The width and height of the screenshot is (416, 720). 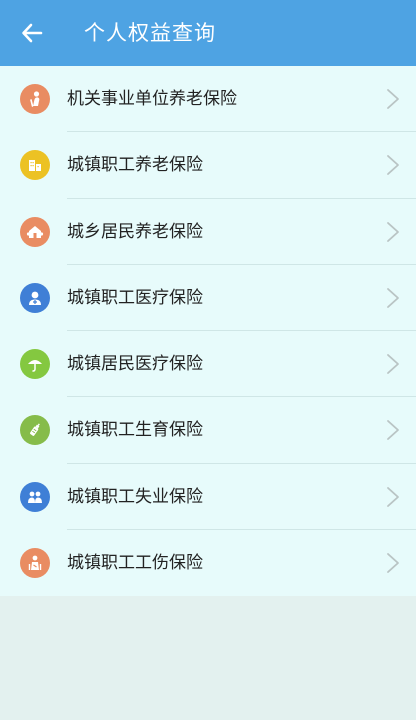 I want to click on elderly-person-icon, so click(x=35, y=99).